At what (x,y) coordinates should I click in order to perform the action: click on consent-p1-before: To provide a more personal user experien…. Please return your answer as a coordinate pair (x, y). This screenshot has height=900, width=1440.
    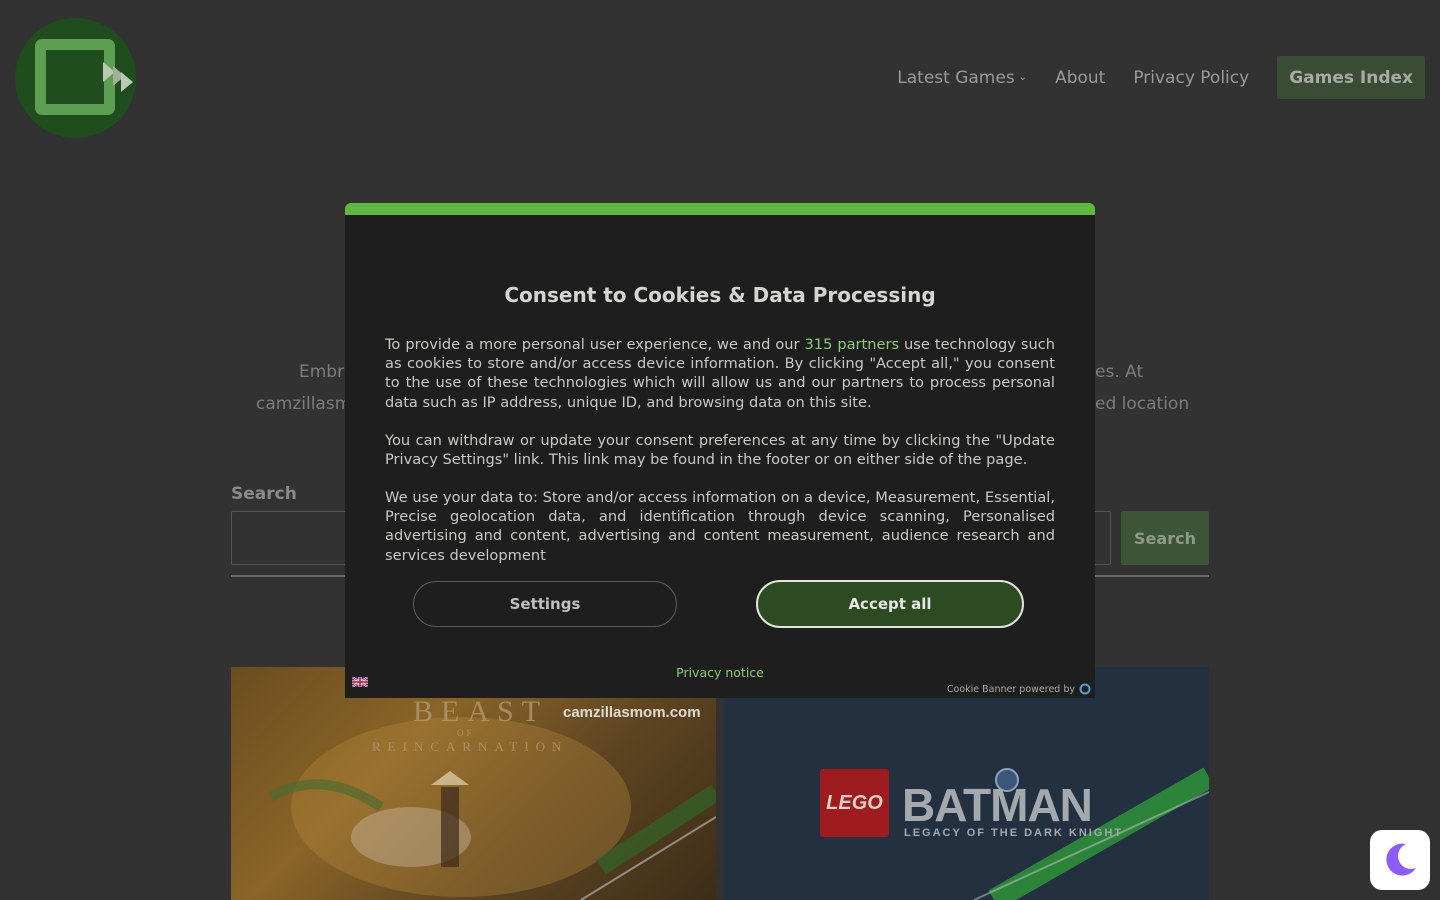
    Looking at the image, I should click on (595, 344).